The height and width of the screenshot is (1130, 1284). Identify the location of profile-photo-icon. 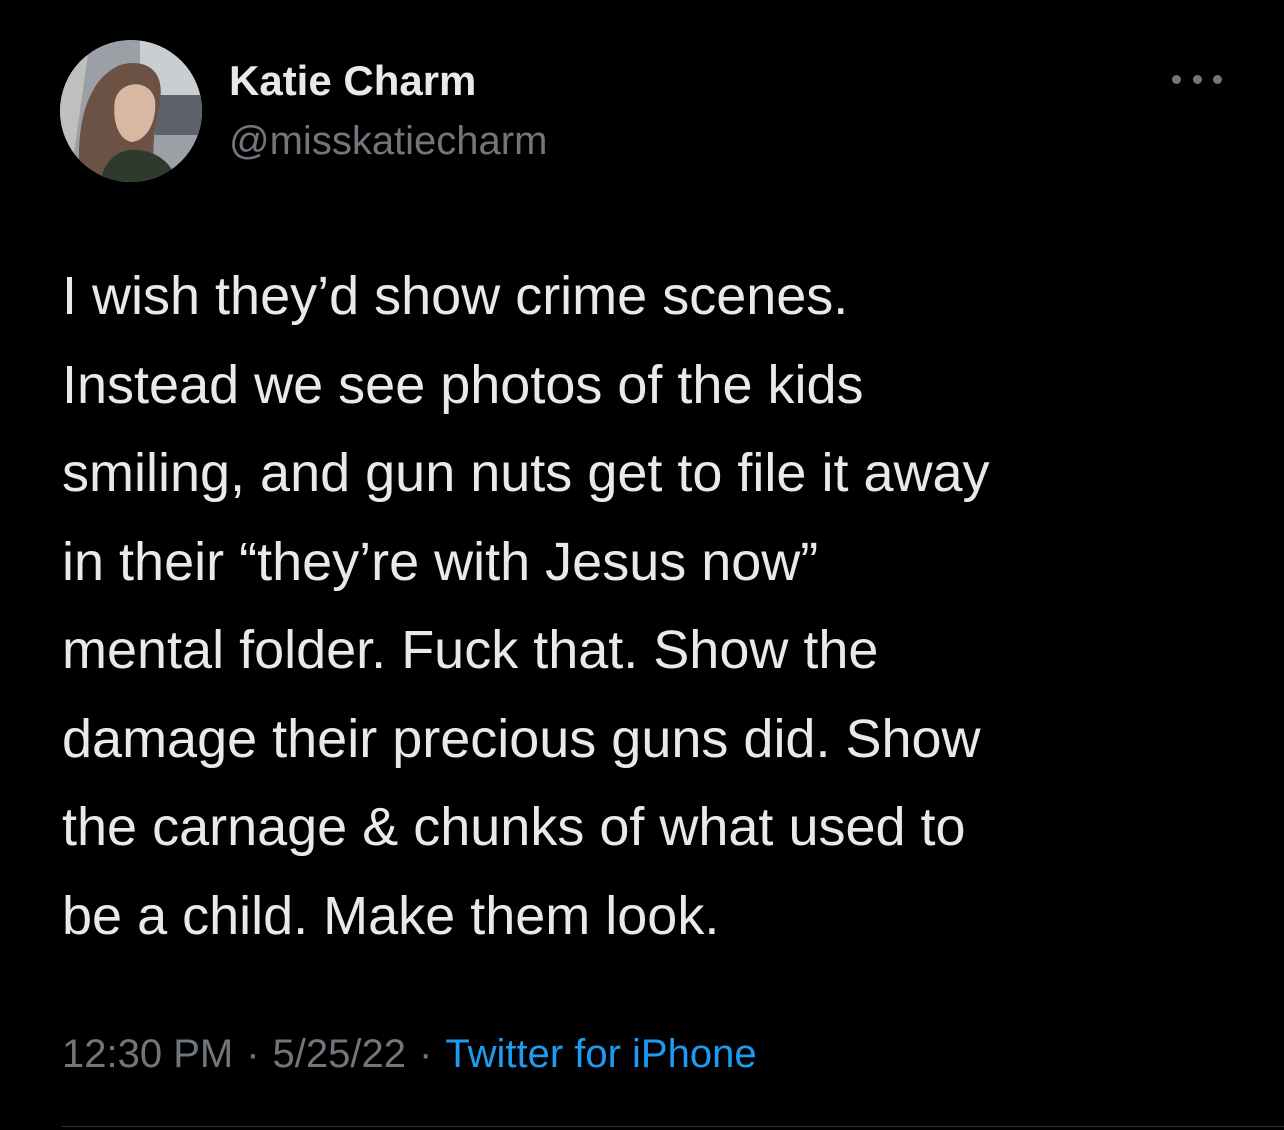
(131, 111).